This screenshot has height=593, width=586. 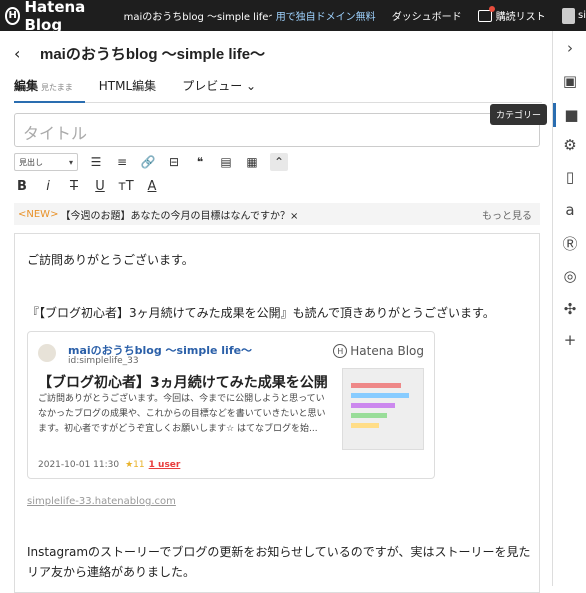 I want to click on editor-tabs: 編集 見たまま HTML編集 プレビュー ⌄, so click(x=278, y=88).